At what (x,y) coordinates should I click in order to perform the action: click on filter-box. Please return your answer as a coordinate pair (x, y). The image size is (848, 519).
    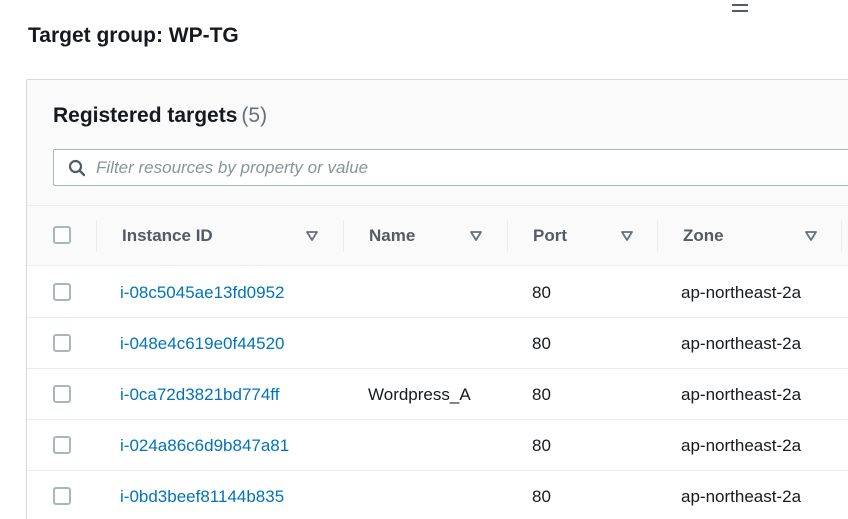
    Looking at the image, I should click on (450, 167).